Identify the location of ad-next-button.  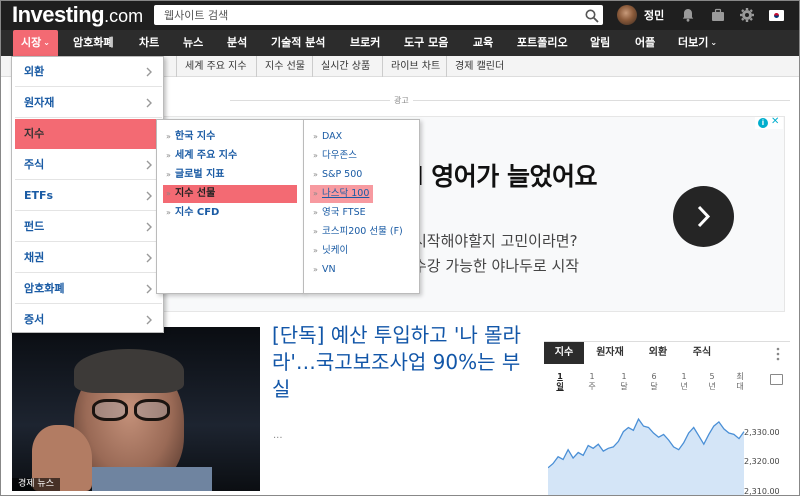
(703, 216).